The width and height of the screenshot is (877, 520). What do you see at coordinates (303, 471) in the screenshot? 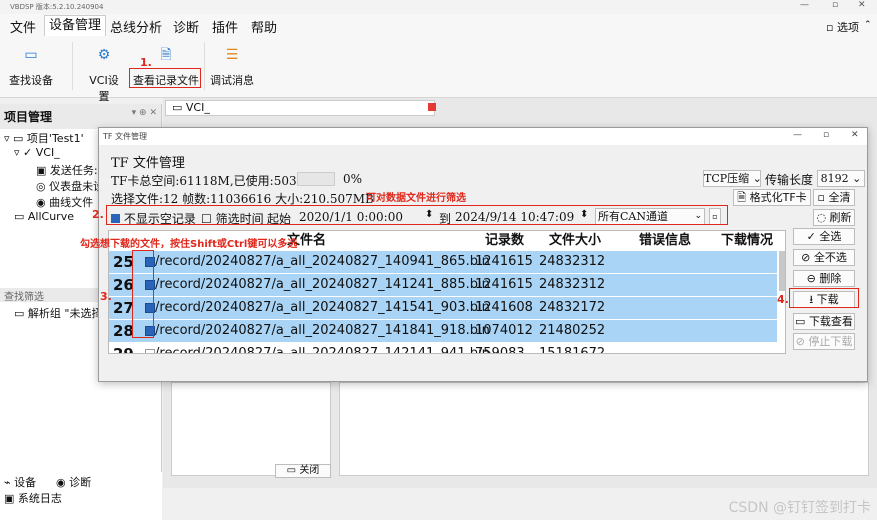
I see `close-button: ▭ 关闭` at bounding box center [303, 471].